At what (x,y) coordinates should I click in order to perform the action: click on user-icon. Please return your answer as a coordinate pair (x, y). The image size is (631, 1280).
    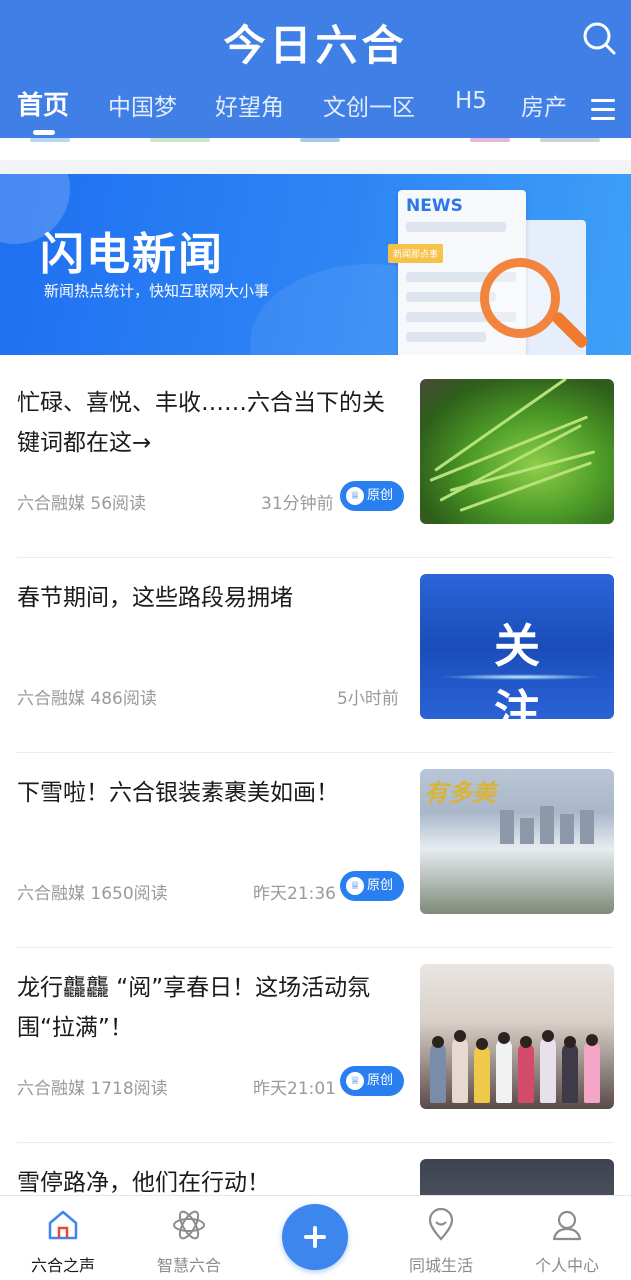
    Looking at the image, I should click on (567, 1225).